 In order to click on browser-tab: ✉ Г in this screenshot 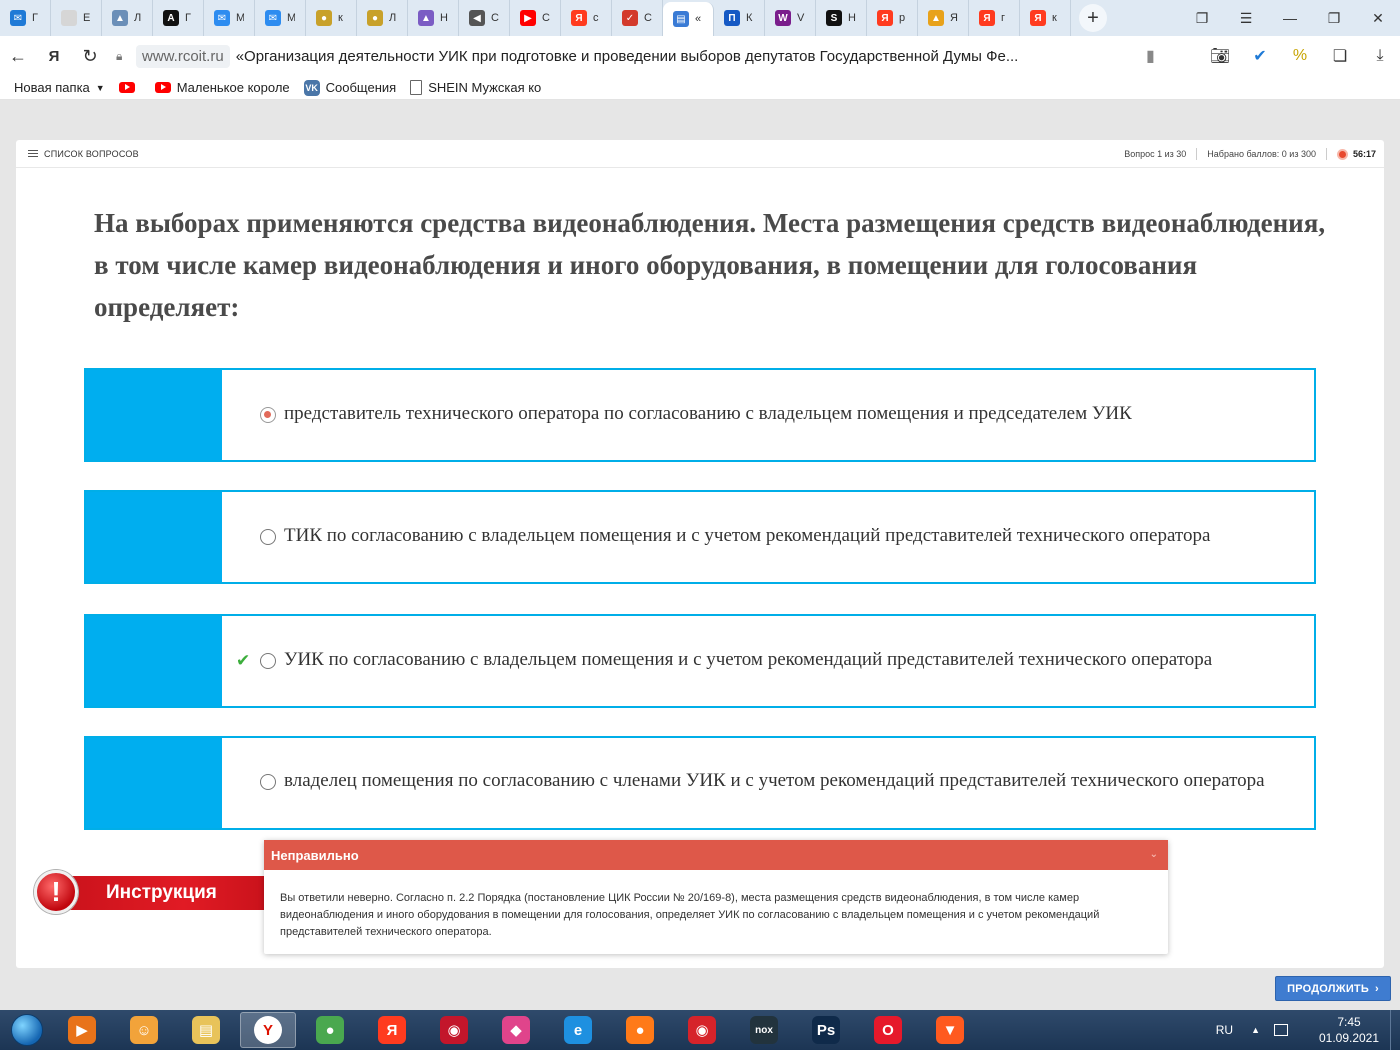, I will do `click(25, 18)`.